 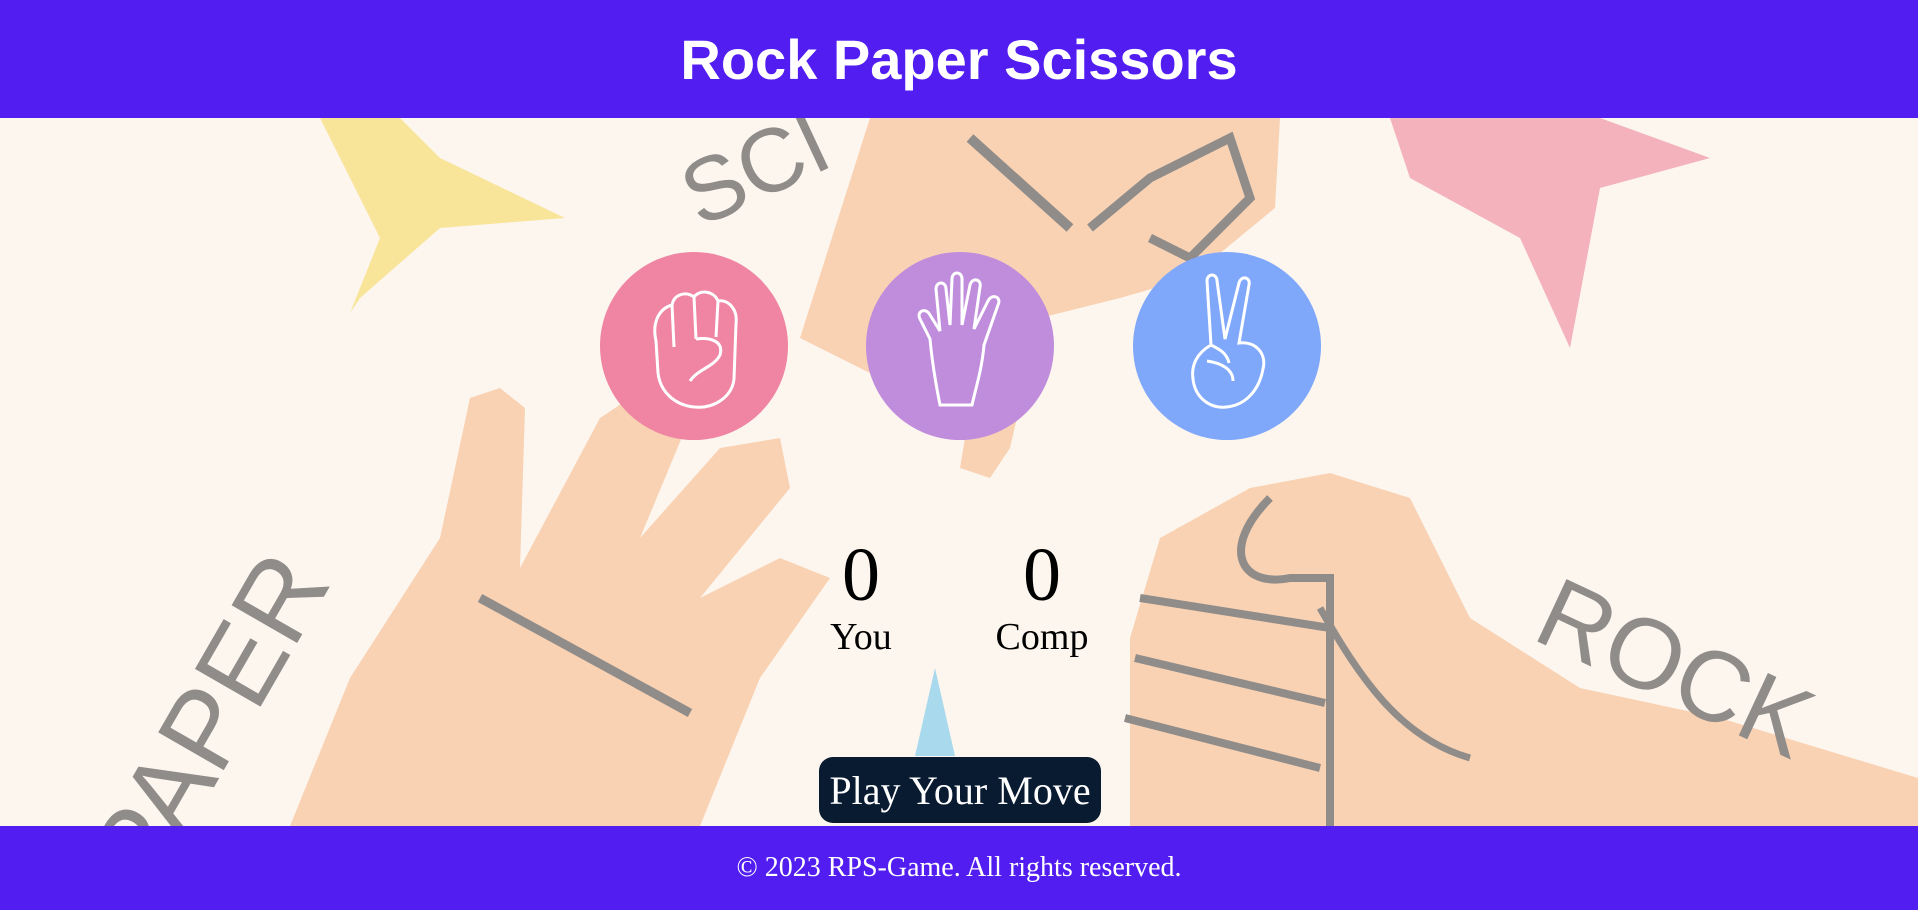 I want to click on header: Rock Paper Scissors, so click(x=959, y=59).